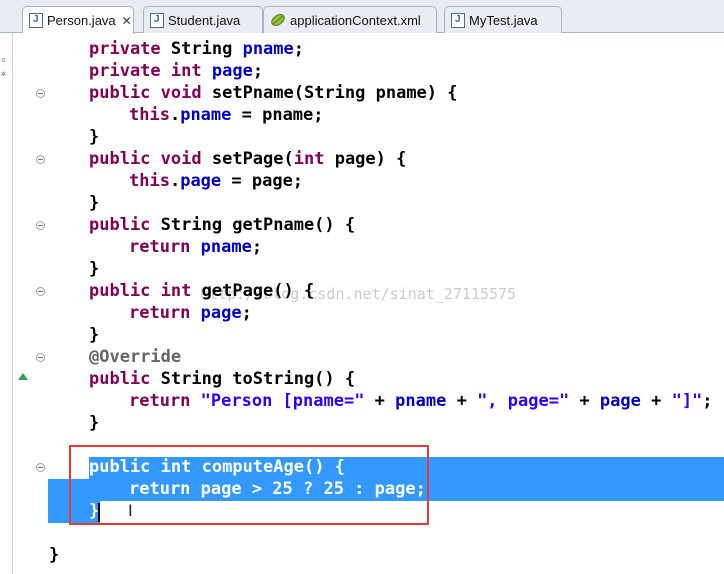  I want to click on code-line: return pname;, so click(195, 247).